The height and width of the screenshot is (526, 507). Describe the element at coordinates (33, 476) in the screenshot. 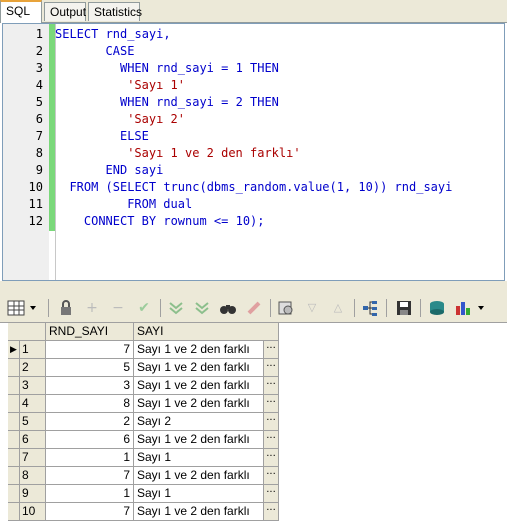

I see `row-number: 8` at that location.